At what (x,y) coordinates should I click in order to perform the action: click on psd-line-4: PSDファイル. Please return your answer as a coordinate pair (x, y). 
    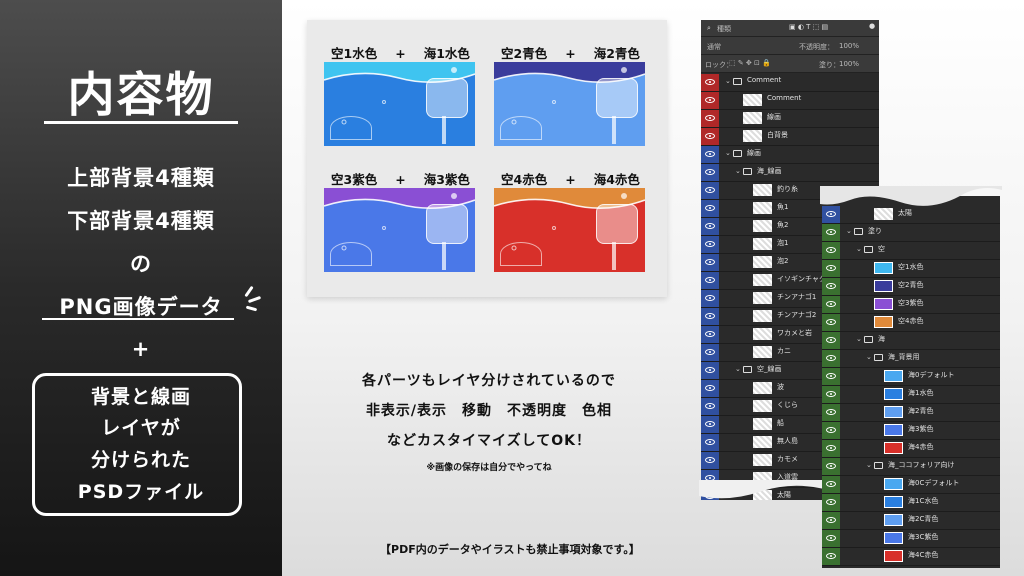
    Looking at the image, I should click on (141, 492).